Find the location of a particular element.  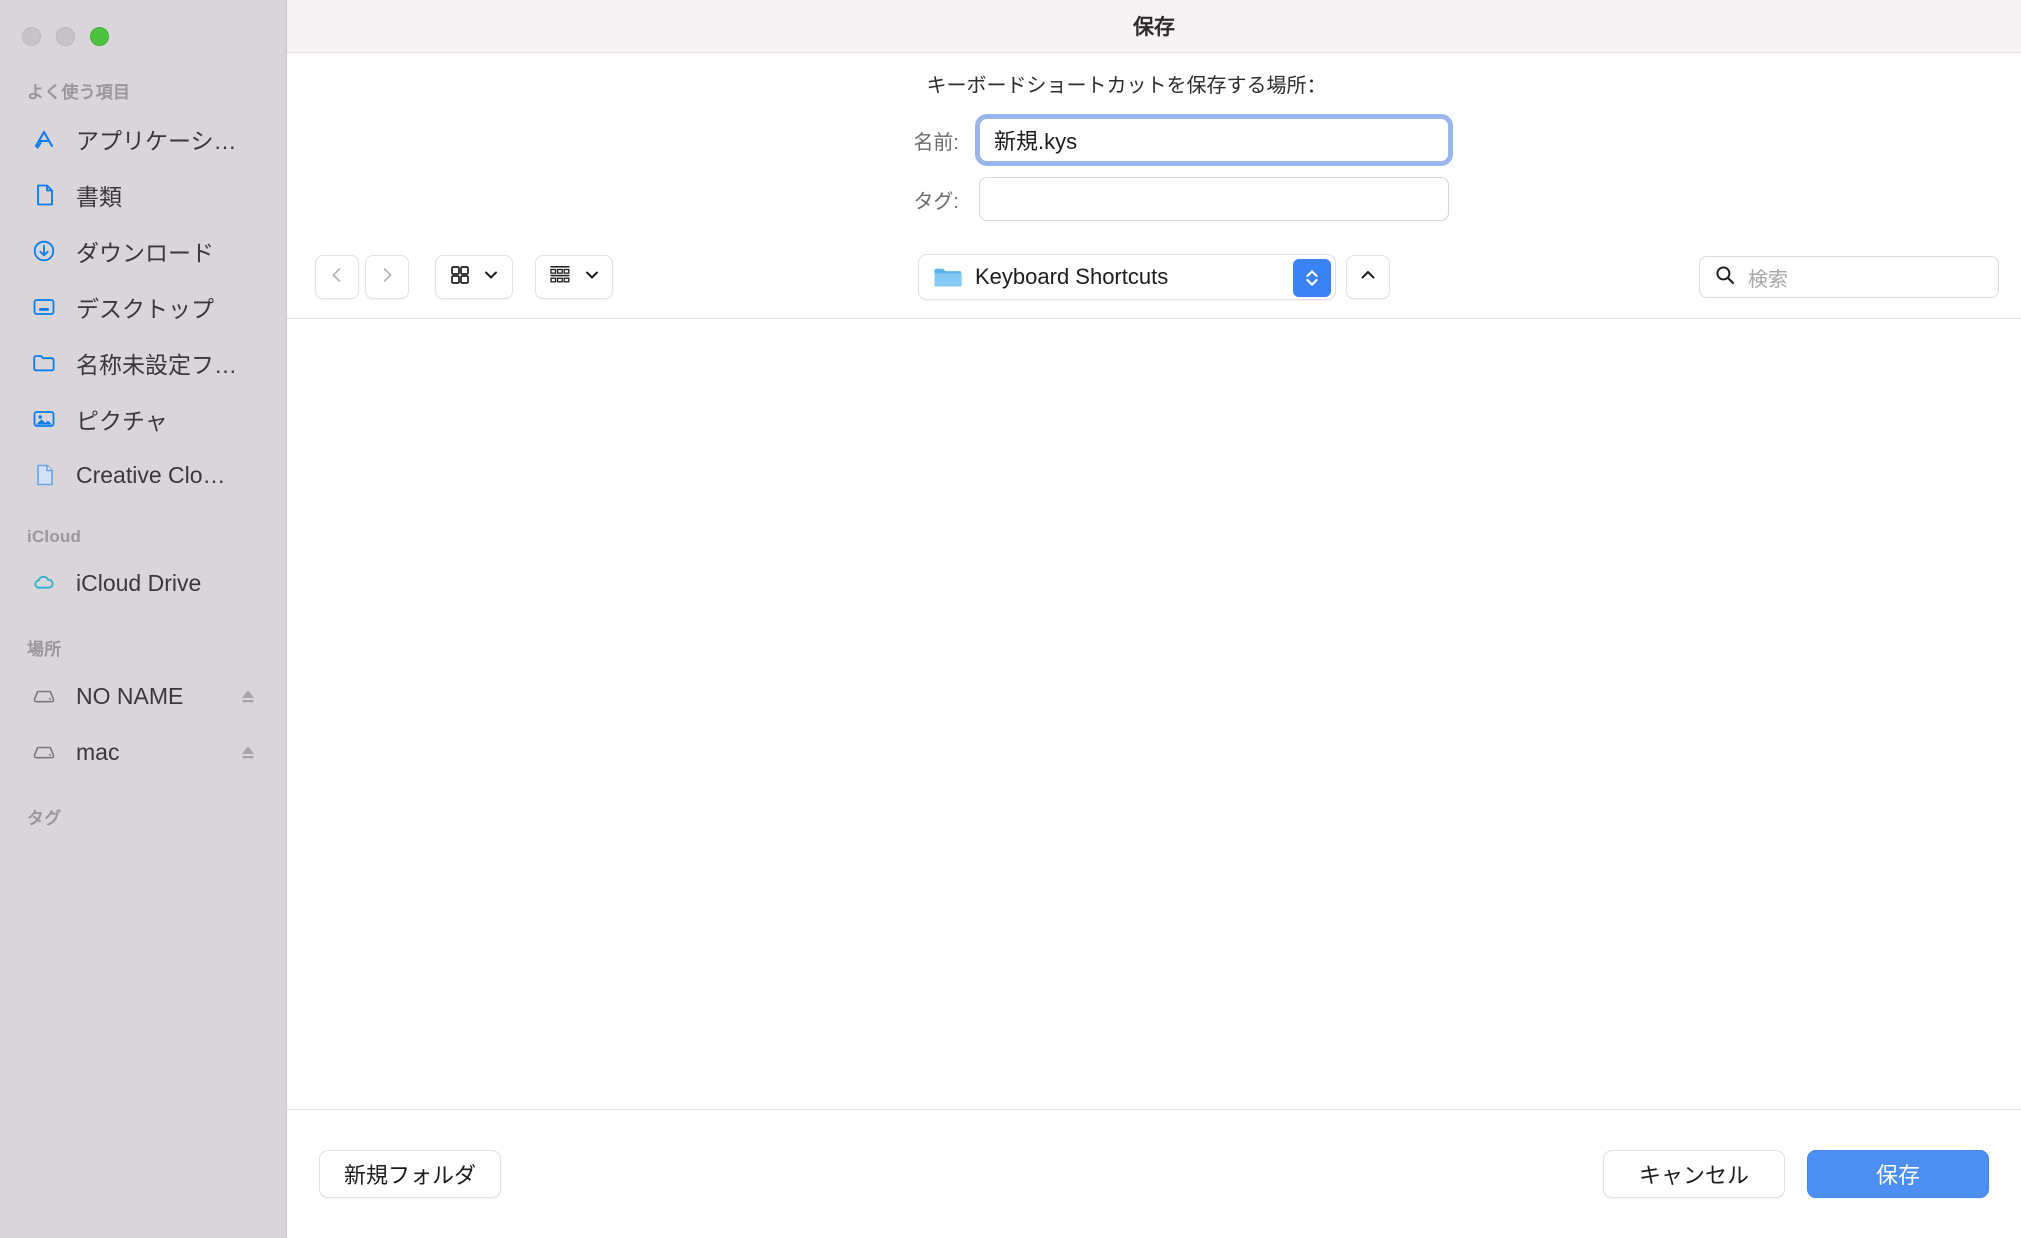

sidebar-item-pictures: ピクチャ is located at coordinates (143, 419).